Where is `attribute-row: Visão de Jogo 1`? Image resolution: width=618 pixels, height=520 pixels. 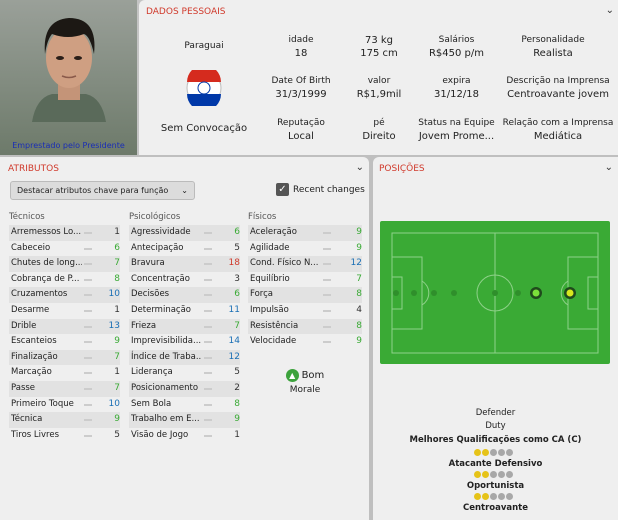 attribute-row: Visão de Jogo 1 is located at coordinates (184, 436).